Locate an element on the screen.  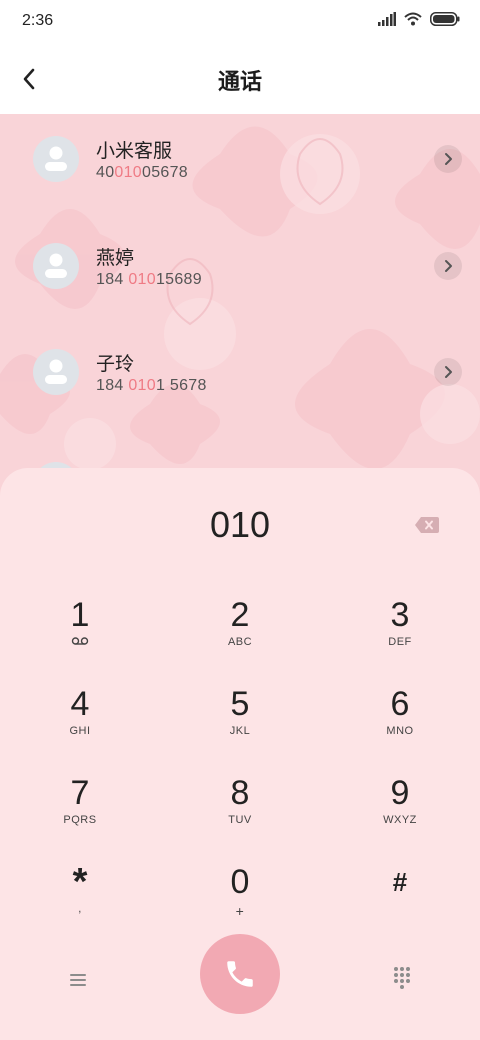
key-sub: + is located at coordinates (240, 911).